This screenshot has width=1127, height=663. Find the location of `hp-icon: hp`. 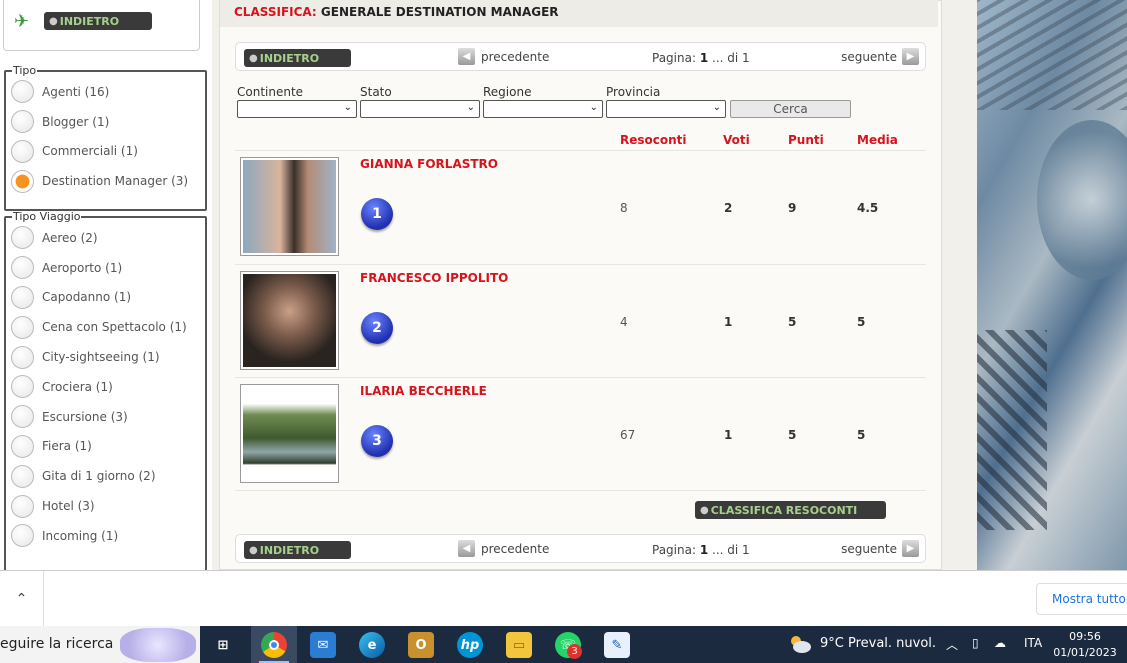

hp-icon: hp is located at coordinates (470, 645).